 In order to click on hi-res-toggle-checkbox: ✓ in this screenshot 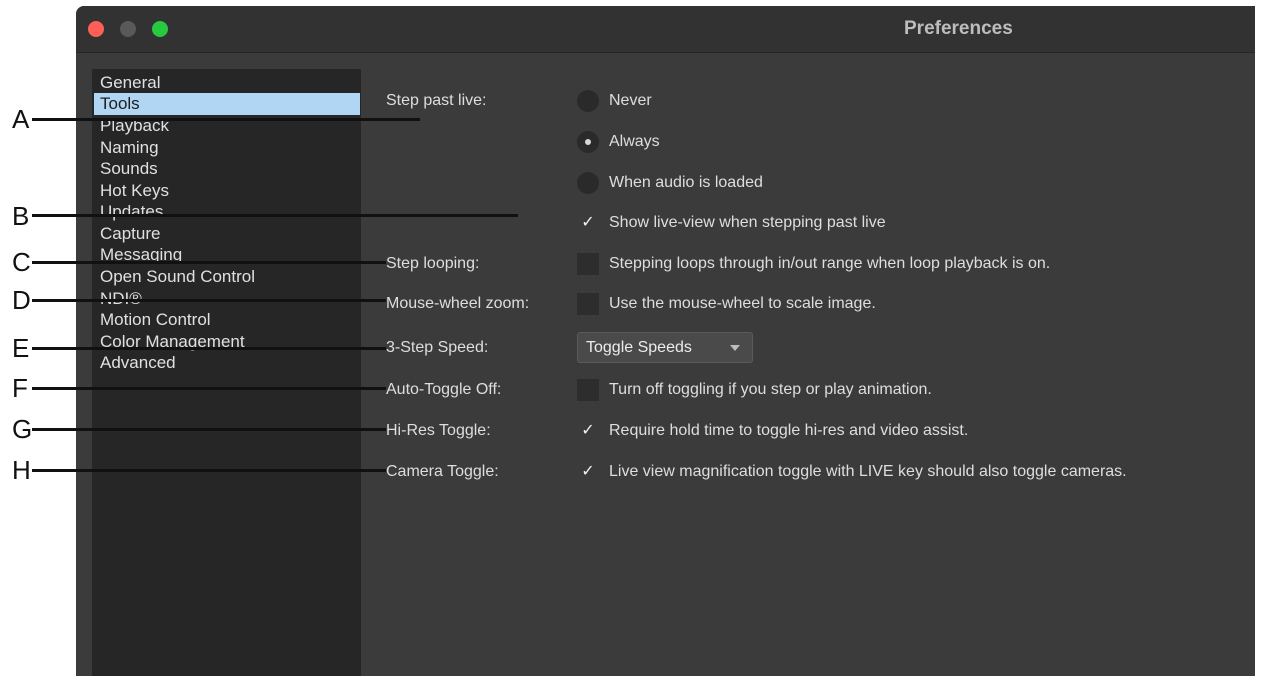, I will do `click(588, 431)`.